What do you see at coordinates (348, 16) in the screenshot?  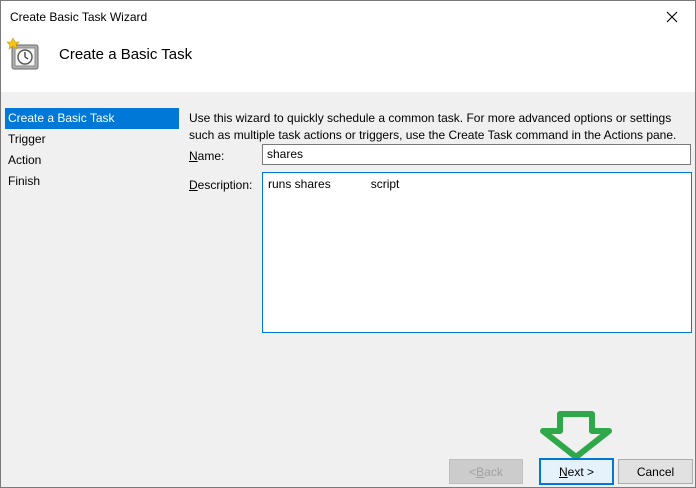 I see `title-bar: Create Basic Task Wizard` at bounding box center [348, 16].